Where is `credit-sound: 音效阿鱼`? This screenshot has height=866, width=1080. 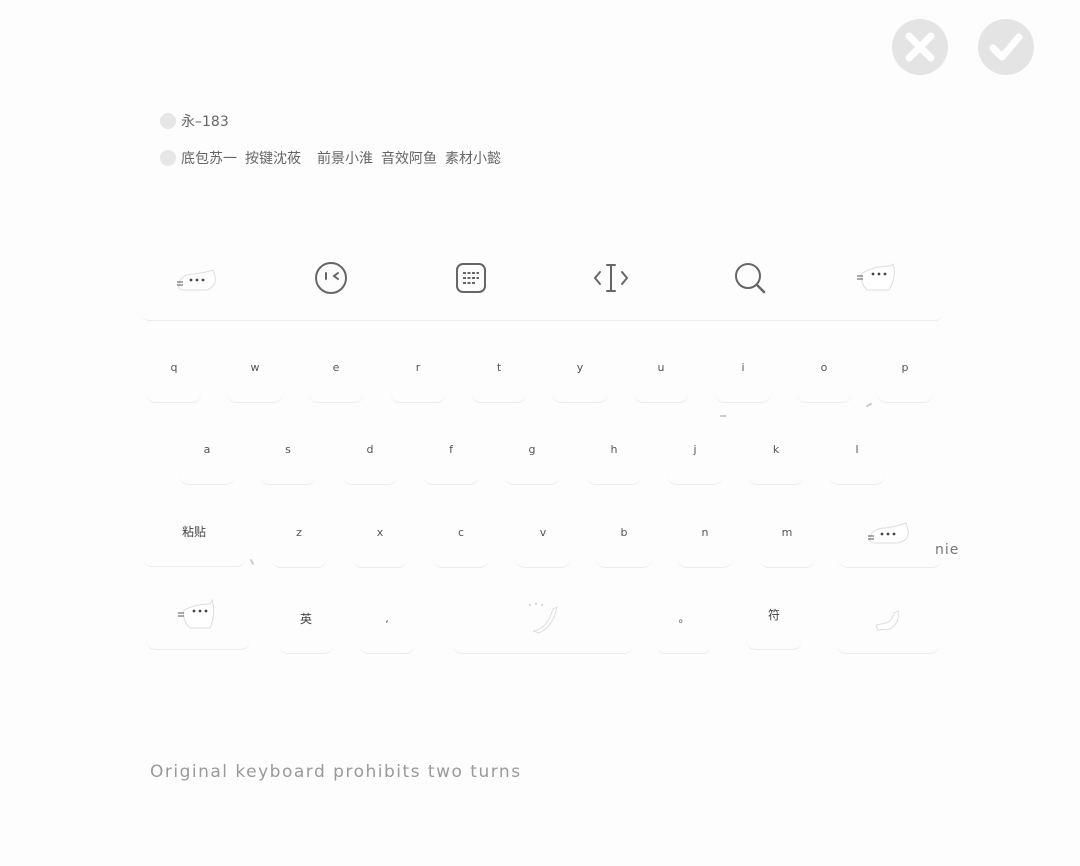
credit-sound: 音效阿鱼 is located at coordinates (409, 159).